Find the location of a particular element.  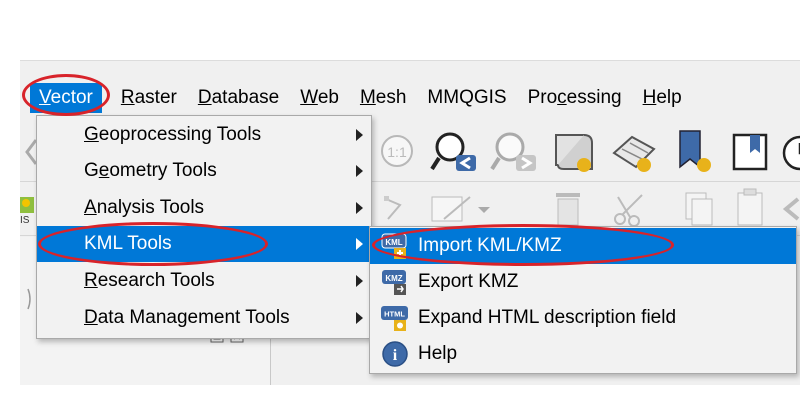

menu-help: Help is located at coordinates (662, 98).